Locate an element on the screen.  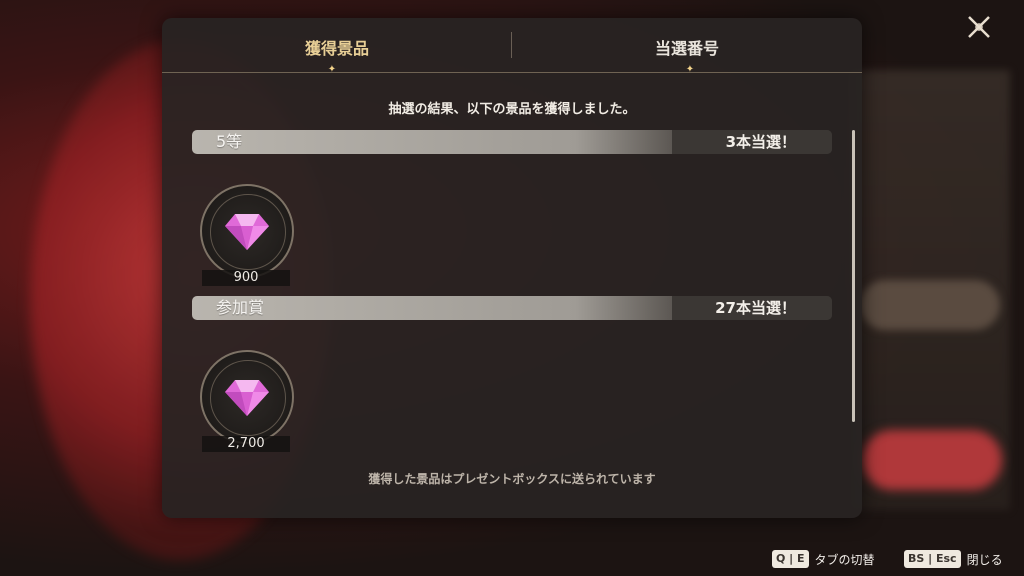
tab-bar: 獲得景品 当選番号 ✦ ✦ is located at coordinates (512, 46).